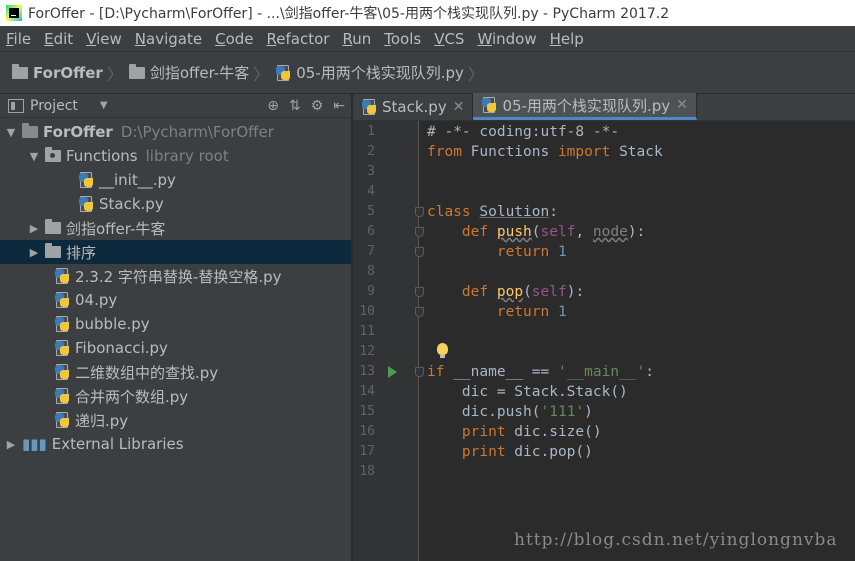 This screenshot has height=561, width=855. I want to click on library-folder-icon, so click(53, 154).